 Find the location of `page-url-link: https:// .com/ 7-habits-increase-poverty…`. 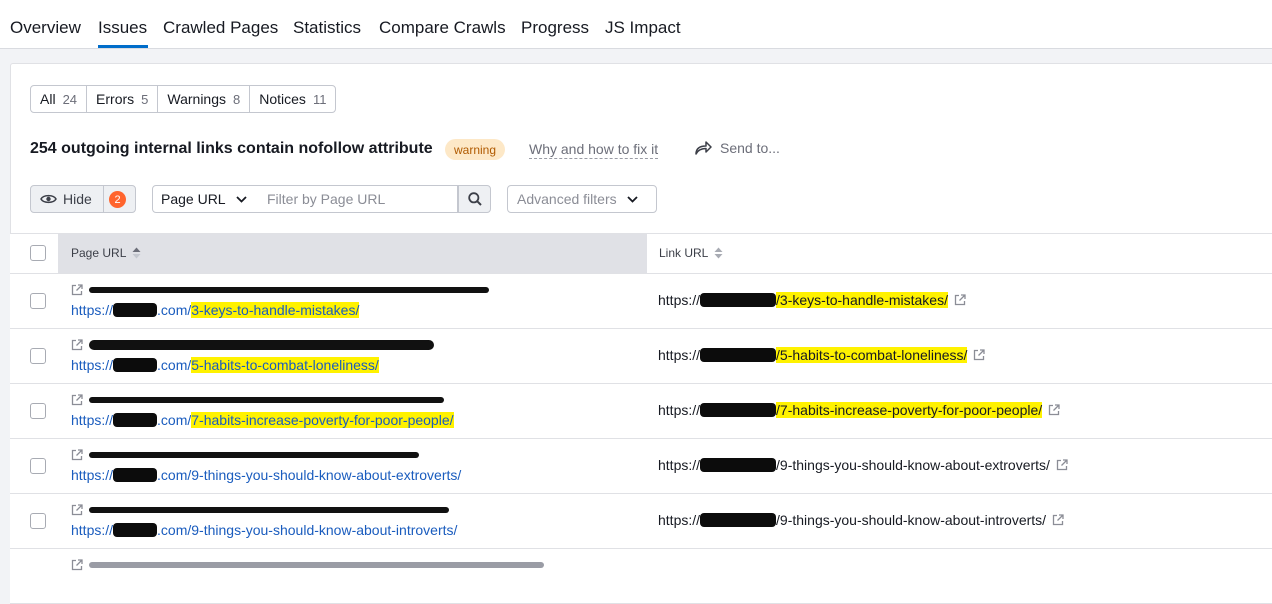

page-url-link: https:// .com/ 7-habits-increase-poverty… is located at coordinates (262, 420).